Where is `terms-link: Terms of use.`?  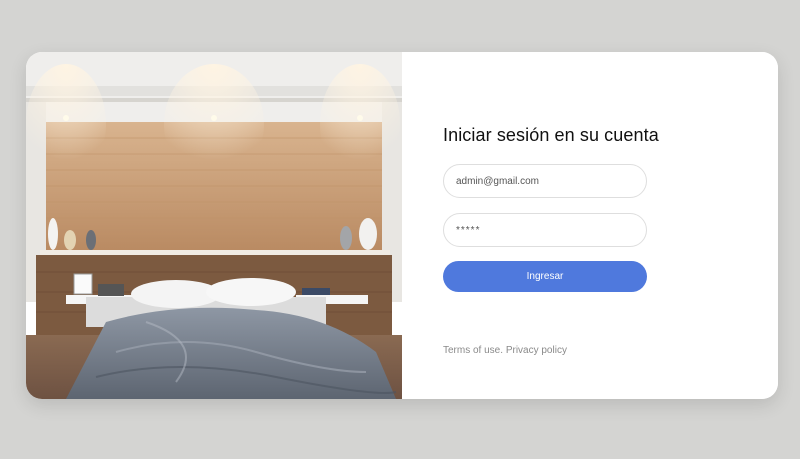
terms-link: Terms of use. is located at coordinates (473, 350).